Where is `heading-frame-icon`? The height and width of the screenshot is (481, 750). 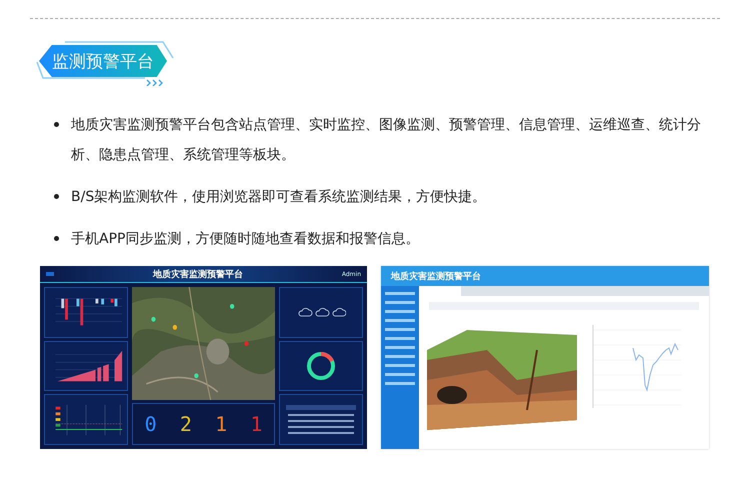 heading-frame-icon is located at coordinates (105, 63).